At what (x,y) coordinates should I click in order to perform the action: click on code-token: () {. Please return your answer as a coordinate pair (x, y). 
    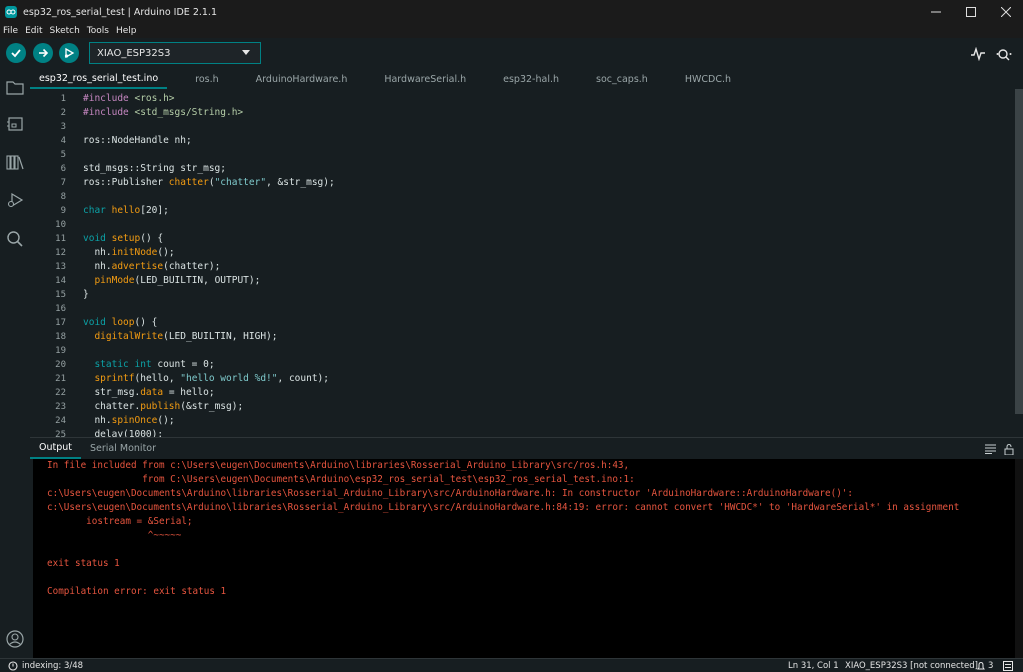
    Looking at the image, I should click on (152, 238).